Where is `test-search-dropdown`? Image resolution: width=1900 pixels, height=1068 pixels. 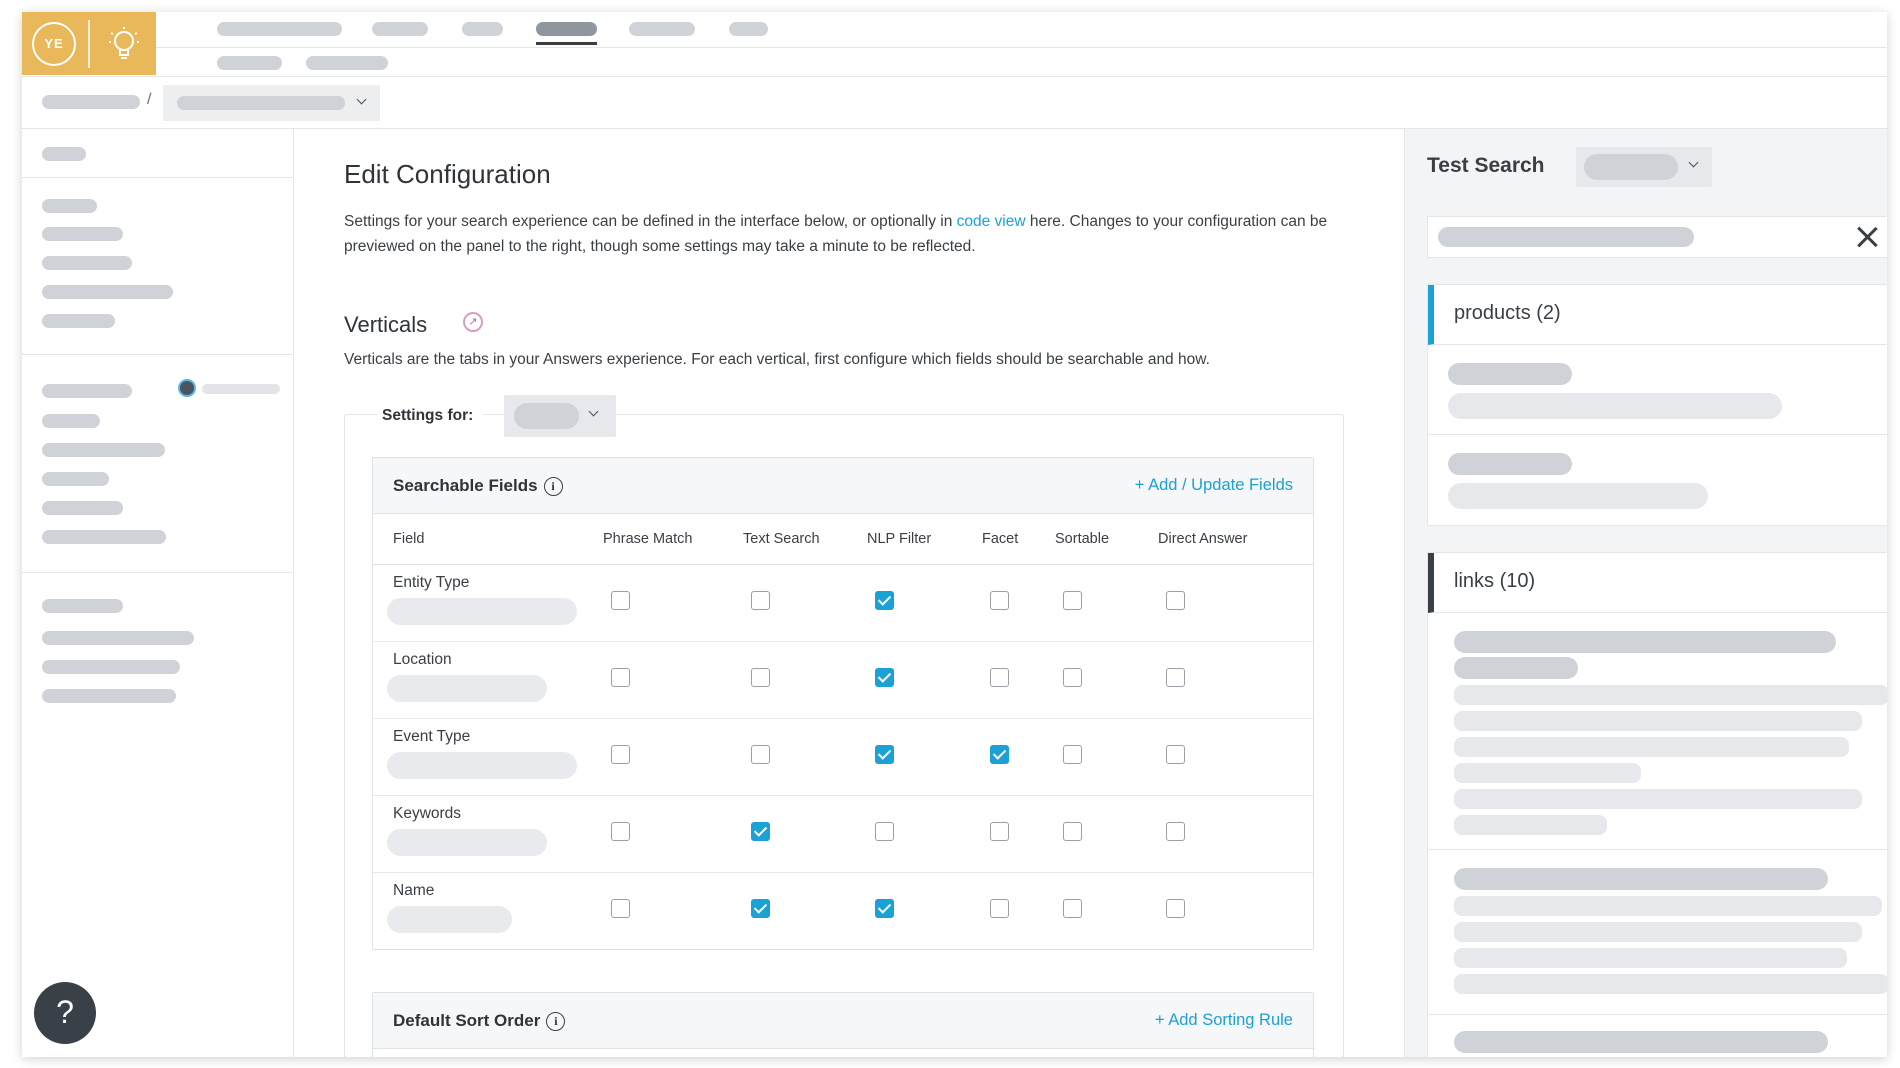
test-search-dropdown is located at coordinates (1644, 167).